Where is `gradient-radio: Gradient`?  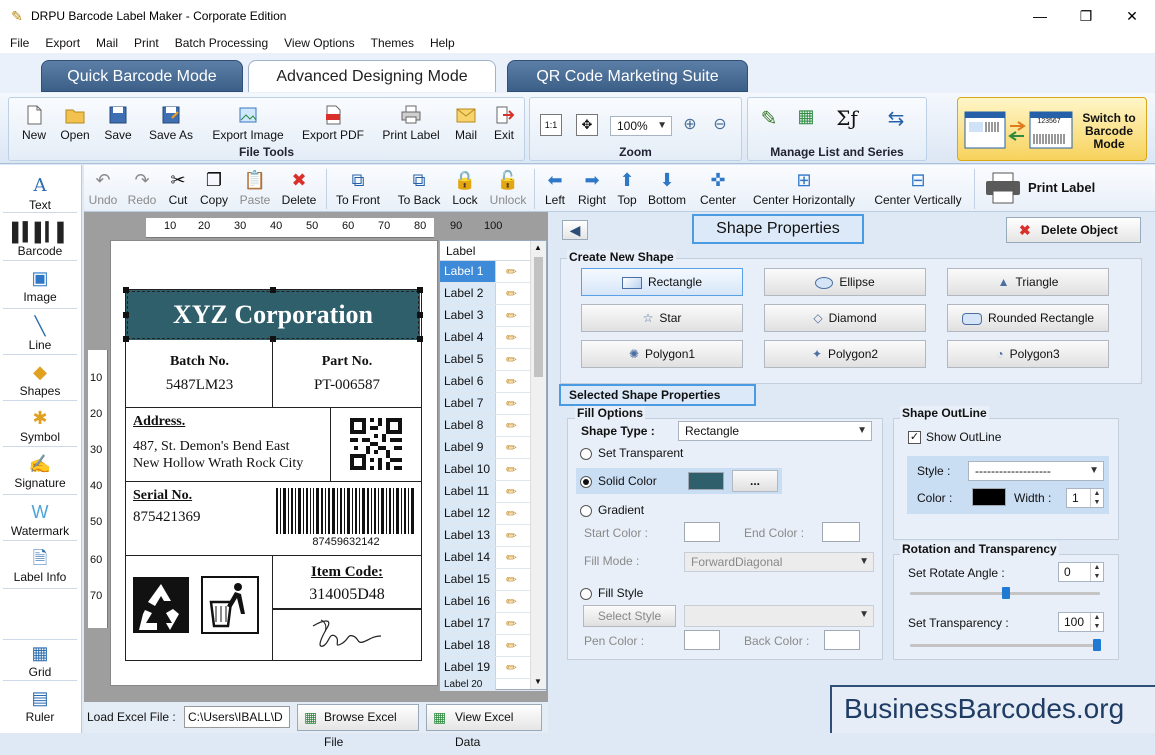 gradient-radio: Gradient is located at coordinates (612, 510).